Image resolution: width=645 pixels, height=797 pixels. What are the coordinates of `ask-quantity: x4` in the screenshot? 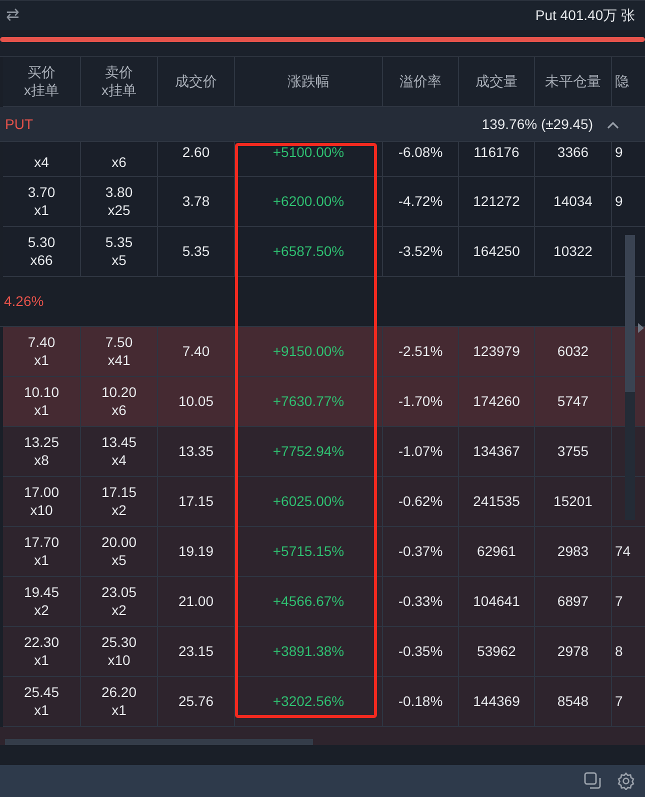 It's located at (119, 460).